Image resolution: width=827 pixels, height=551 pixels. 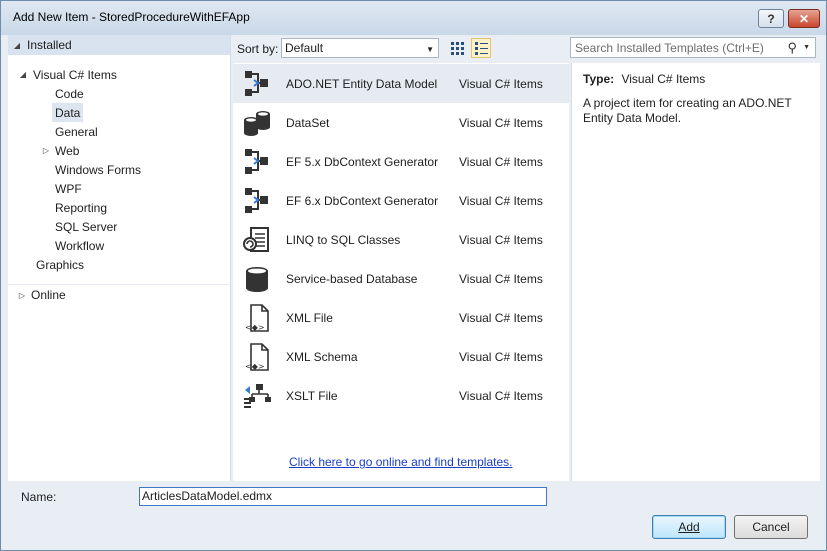 I want to click on installed-header: ◢ Installed, so click(x=119, y=45).